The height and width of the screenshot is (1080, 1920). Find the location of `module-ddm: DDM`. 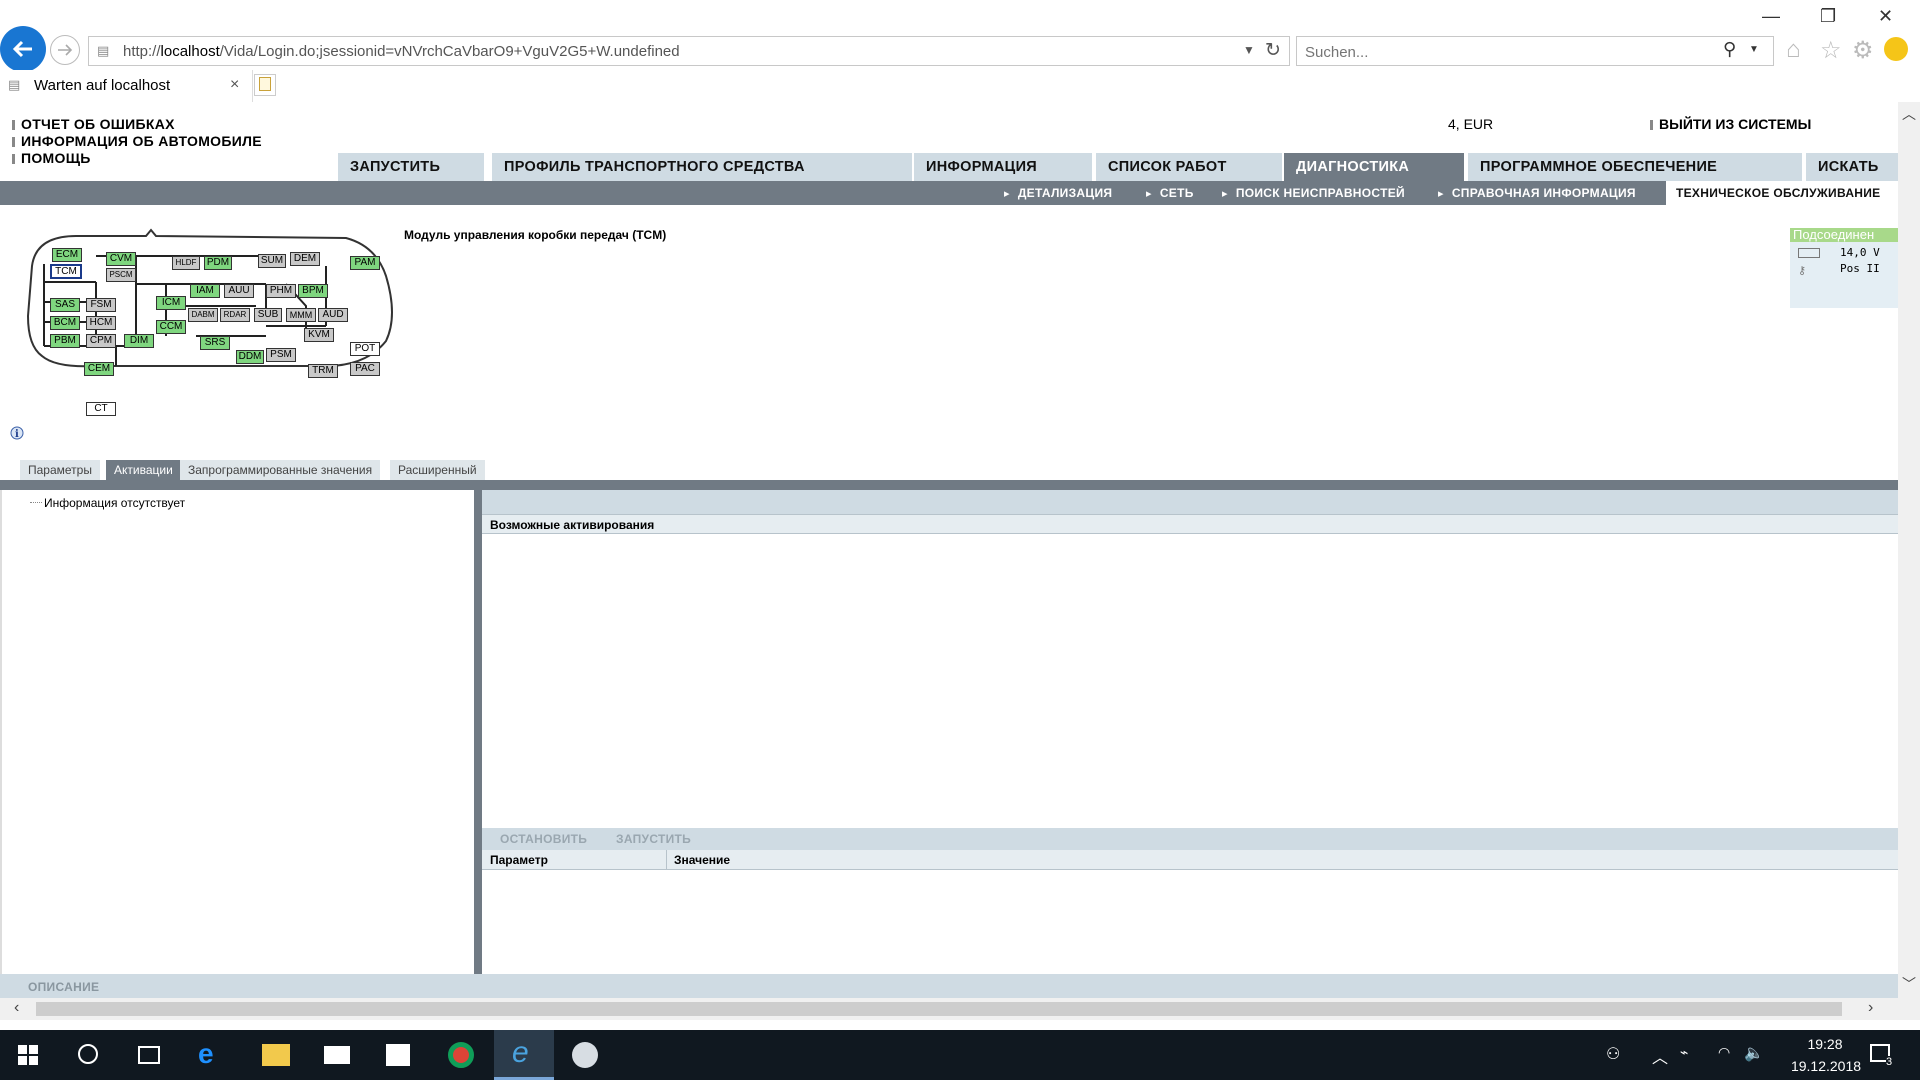

module-ddm: DDM is located at coordinates (250, 357).